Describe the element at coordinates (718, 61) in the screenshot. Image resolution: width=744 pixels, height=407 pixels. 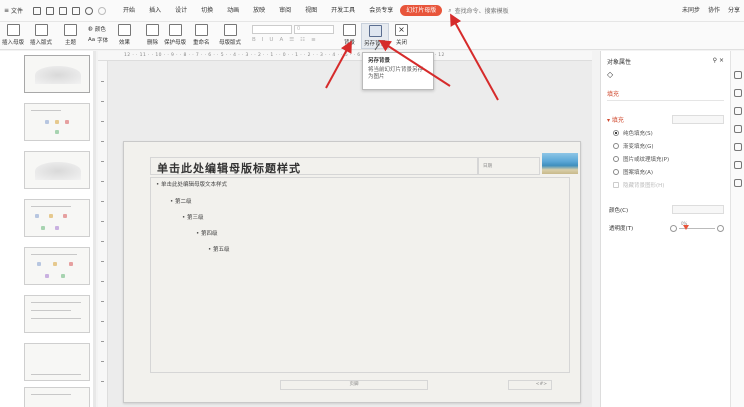
I see `pane-controls: ⚲ ×` at that location.